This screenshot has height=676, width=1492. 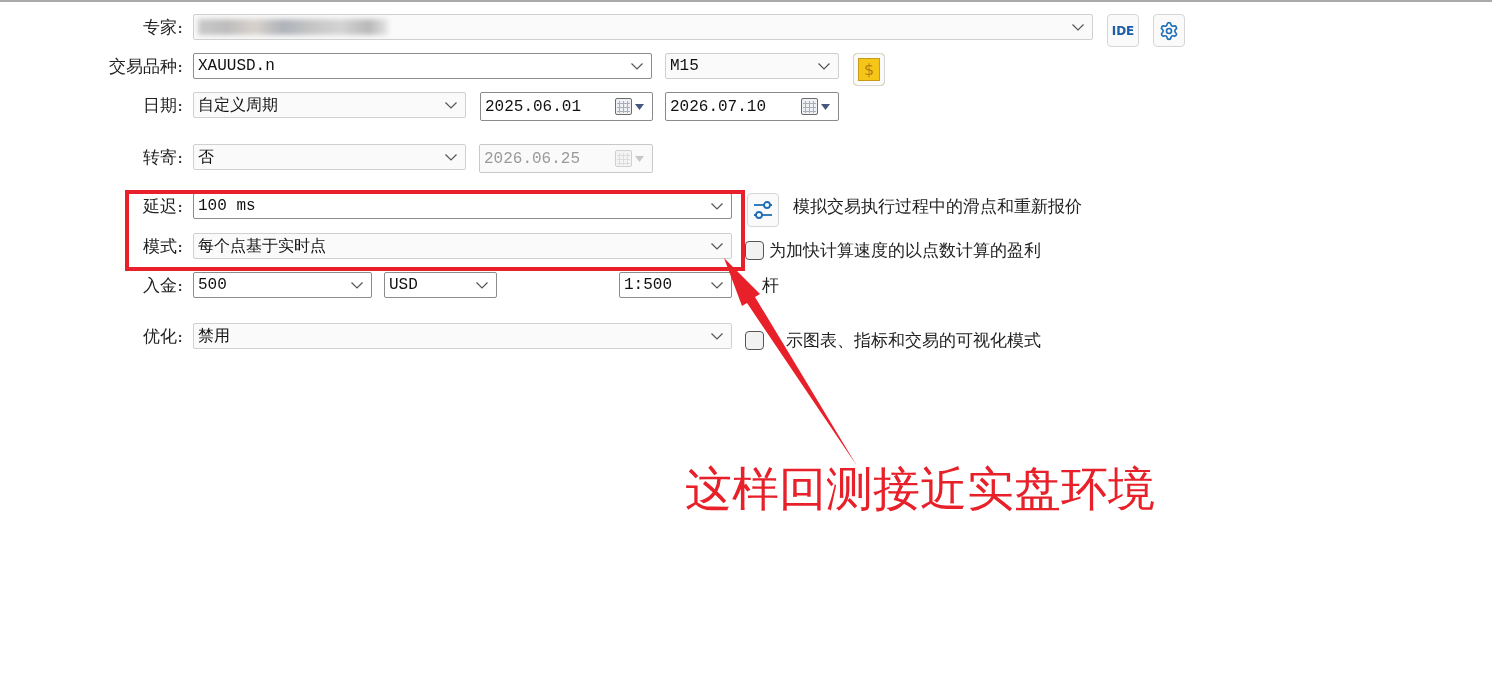 What do you see at coordinates (920, 489) in the screenshot?
I see `annotation-text: 这样回测接近实盘环境` at bounding box center [920, 489].